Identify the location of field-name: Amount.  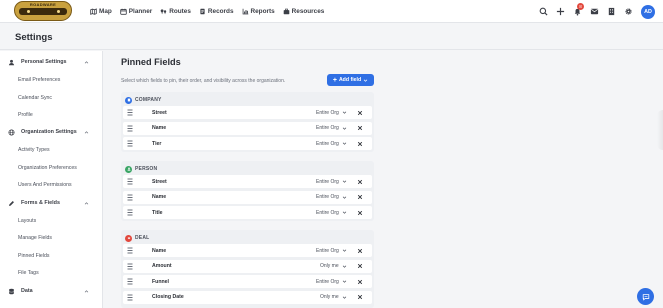
(162, 266).